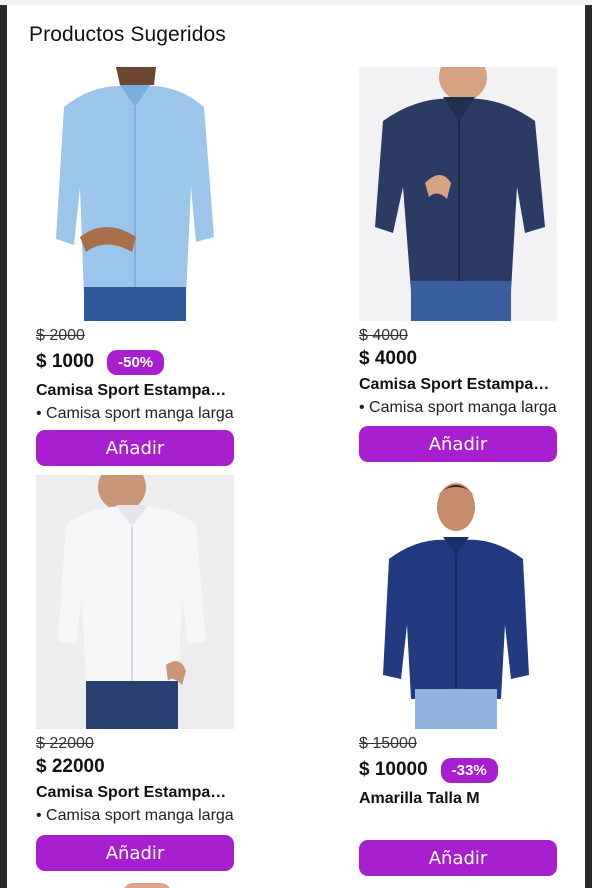 The image size is (592, 888). What do you see at coordinates (65, 361) in the screenshot?
I see `price: $ 1000` at bounding box center [65, 361].